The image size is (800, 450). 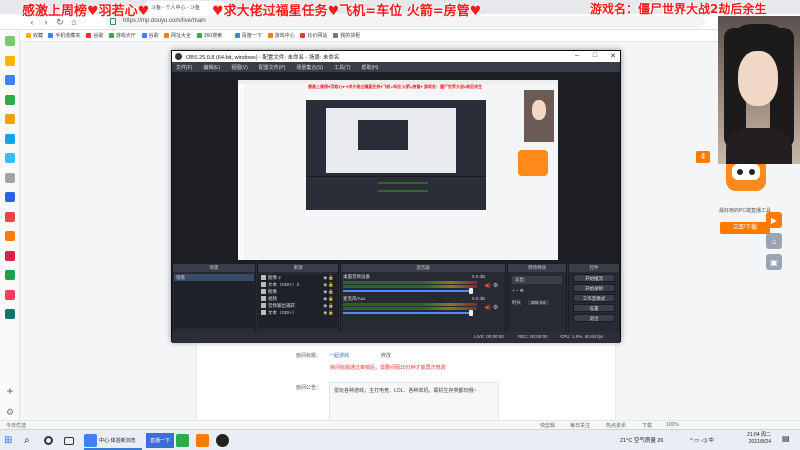 I want to click on transition-add-remove: + − ⚙, so click(x=518, y=291).